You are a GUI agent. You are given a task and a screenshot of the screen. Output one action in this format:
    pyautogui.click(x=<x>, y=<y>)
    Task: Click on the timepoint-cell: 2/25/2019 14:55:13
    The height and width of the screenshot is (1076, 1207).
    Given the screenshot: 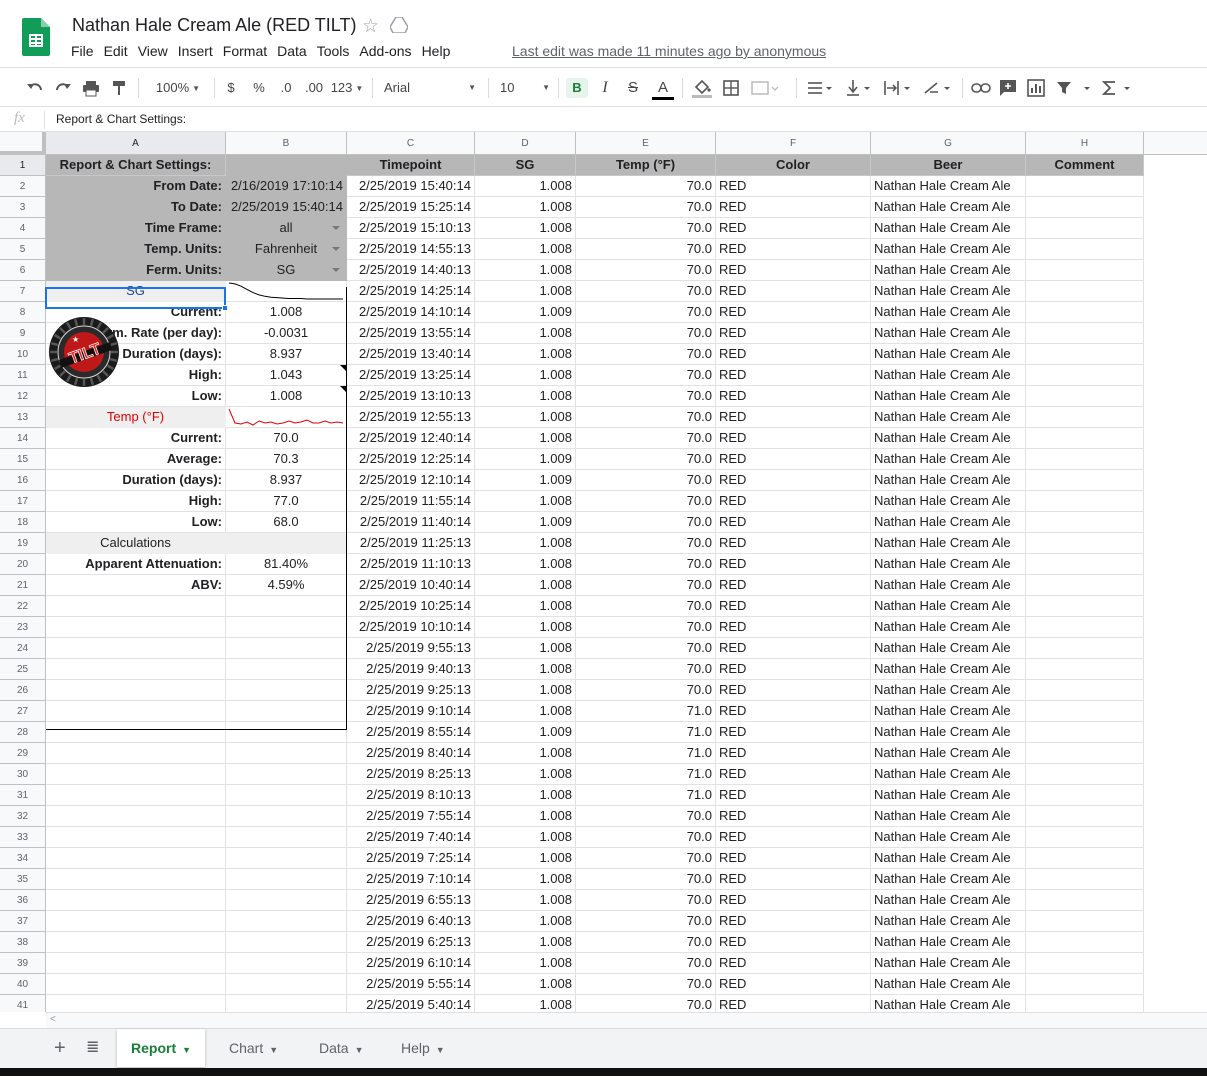 What is the action you would take?
    pyautogui.click(x=411, y=249)
    